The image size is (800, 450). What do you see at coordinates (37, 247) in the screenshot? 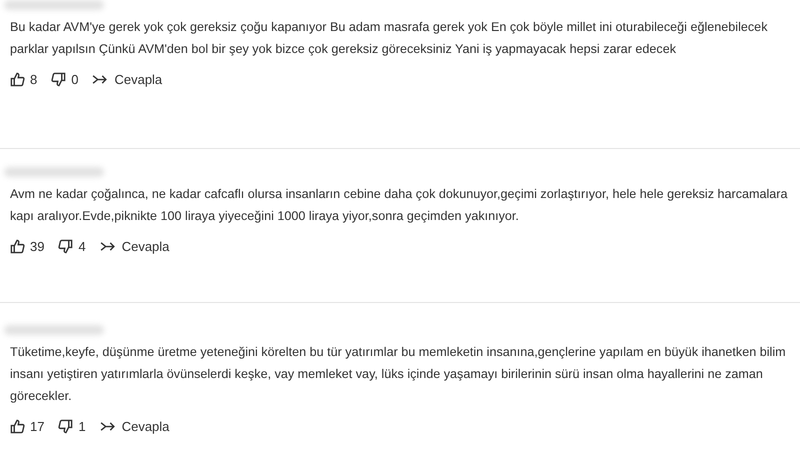
I see `like-count: 39` at bounding box center [37, 247].